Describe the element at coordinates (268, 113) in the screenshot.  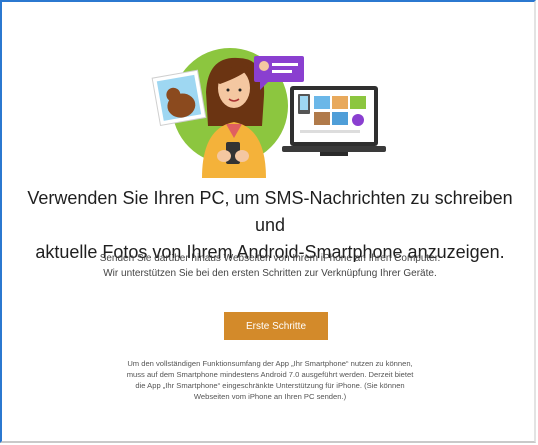
I see `phone-link-illustration` at that location.